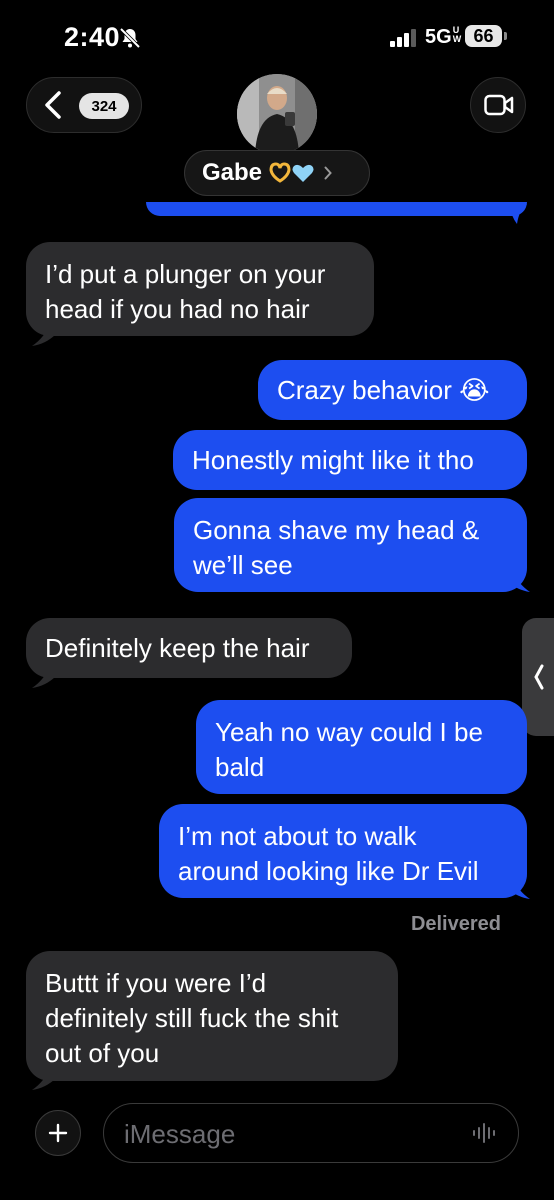  I want to click on incoming-message: Definitely keep the hair, so click(189, 648).